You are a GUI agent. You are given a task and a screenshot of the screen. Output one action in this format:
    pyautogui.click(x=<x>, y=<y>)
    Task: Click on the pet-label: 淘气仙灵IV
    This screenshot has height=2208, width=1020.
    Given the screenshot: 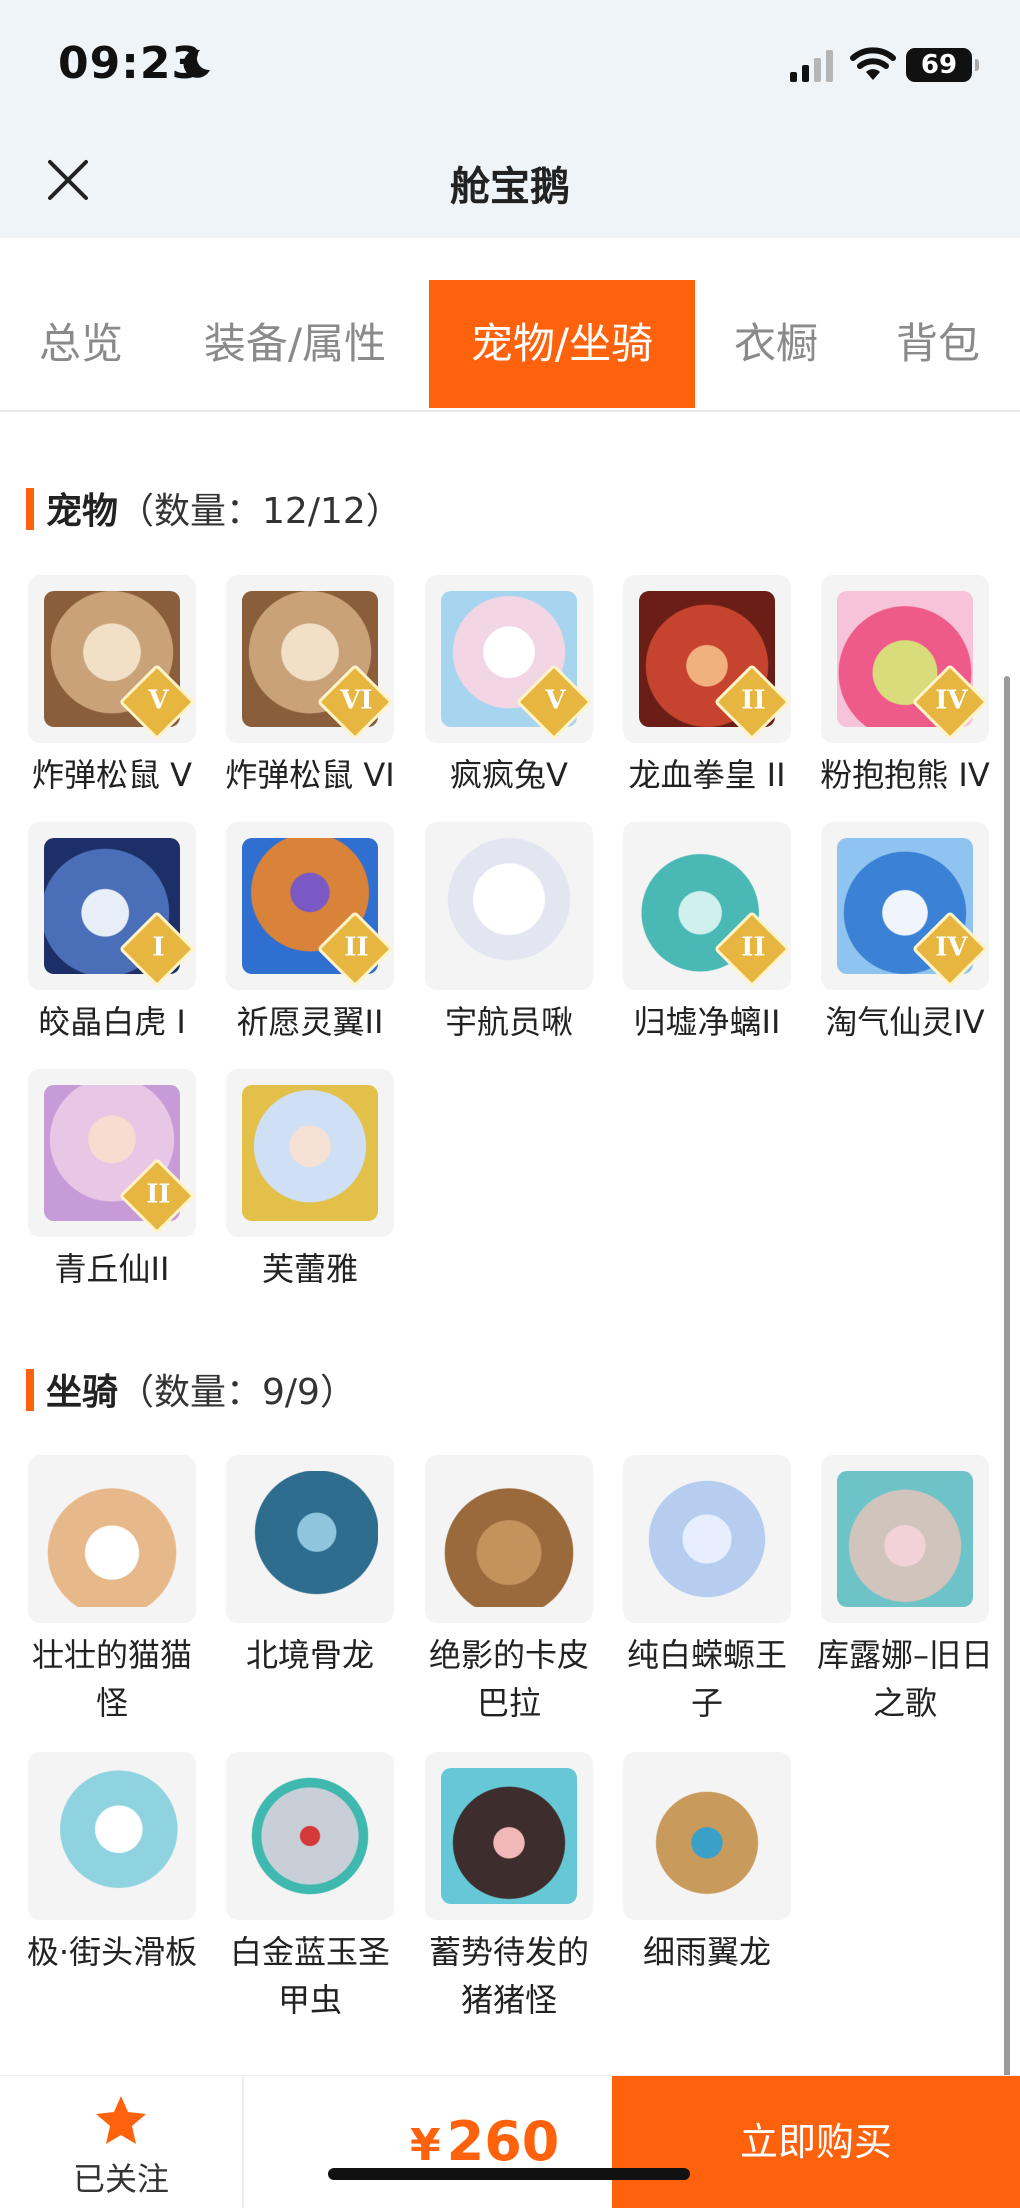 What is the action you would take?
    pyautogui.click(x=905, y=1022)
    